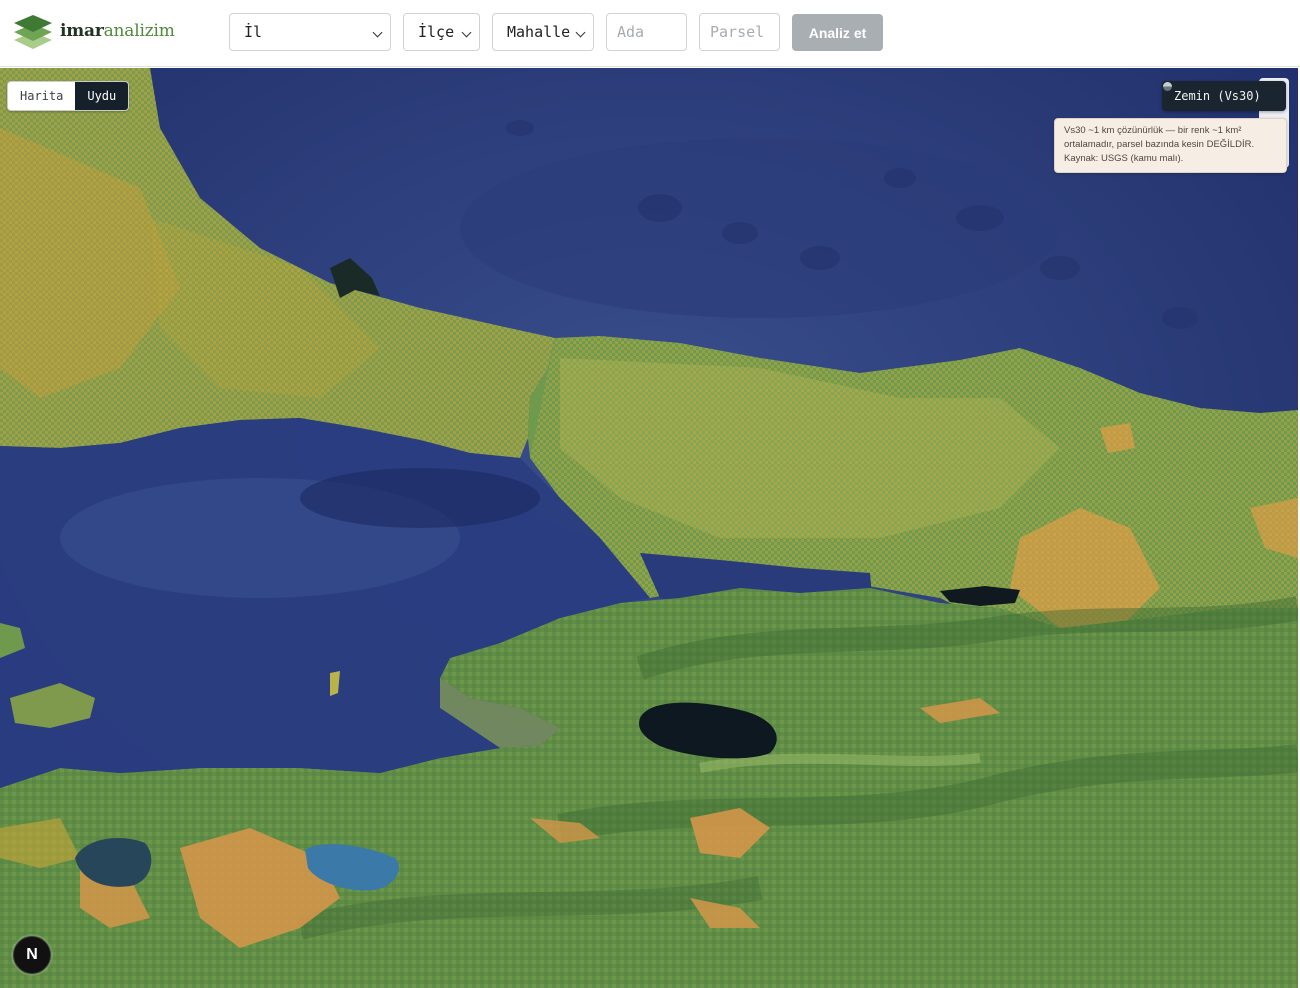  What do you see at coordinates (139, 31) in the screenshot?
I see `brand-name-part2: analizim` at bounding box center [139, 31].